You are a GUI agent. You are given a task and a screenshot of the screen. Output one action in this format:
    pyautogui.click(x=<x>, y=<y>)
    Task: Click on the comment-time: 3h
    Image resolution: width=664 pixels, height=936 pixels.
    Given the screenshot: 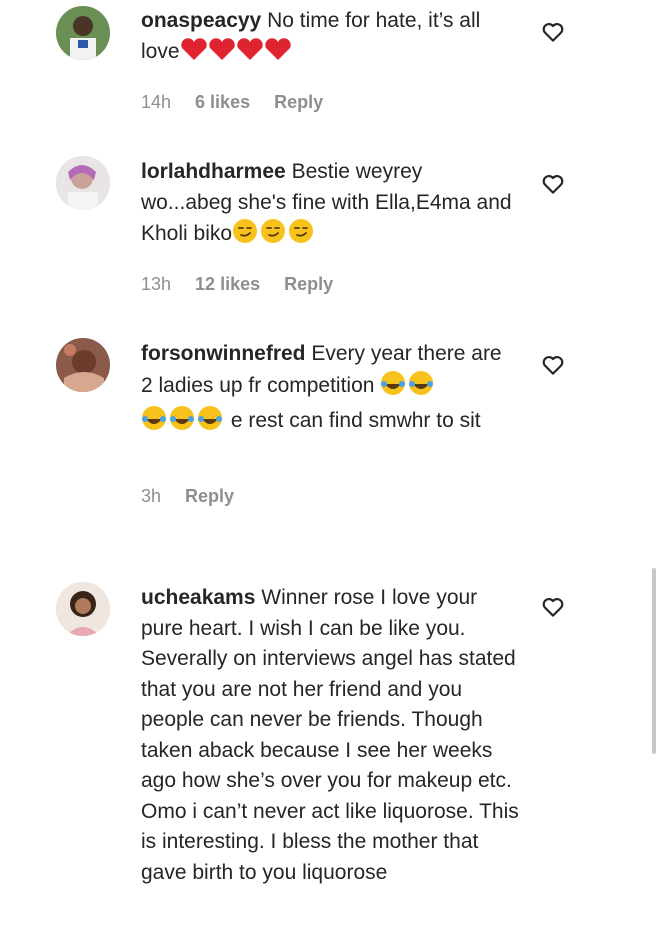 What is the action you would take?
    pyautogui.click(x=151, y=496)
    